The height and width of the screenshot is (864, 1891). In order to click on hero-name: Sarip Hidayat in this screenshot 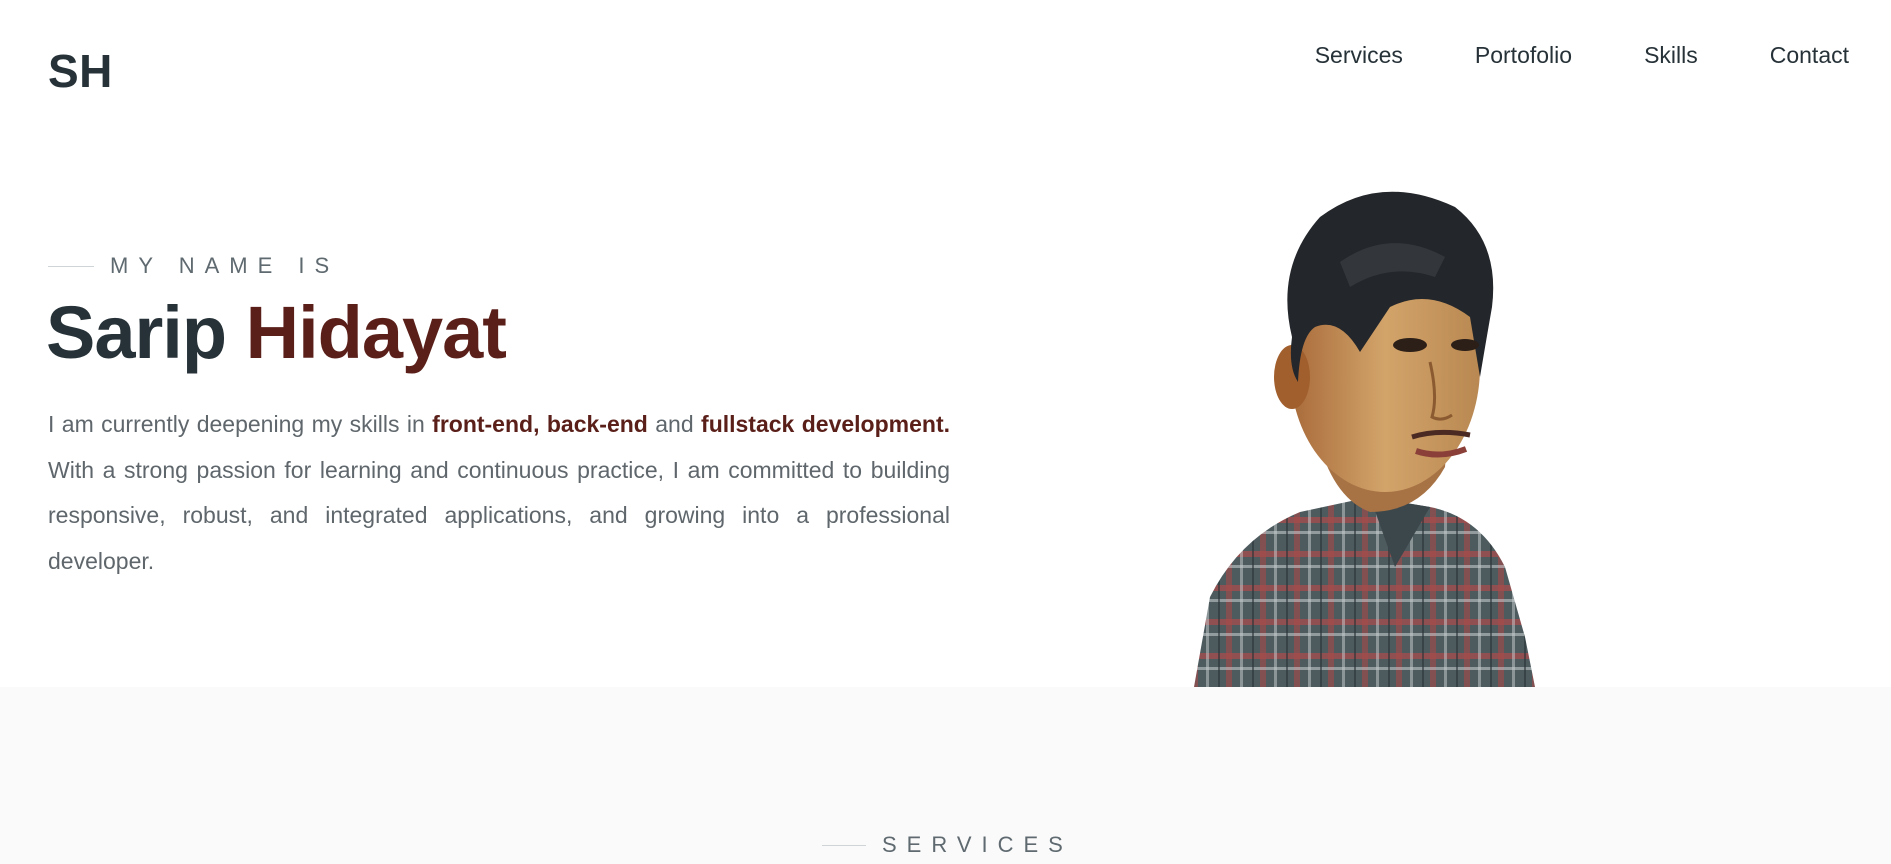, I will do `click(276, 332)`.